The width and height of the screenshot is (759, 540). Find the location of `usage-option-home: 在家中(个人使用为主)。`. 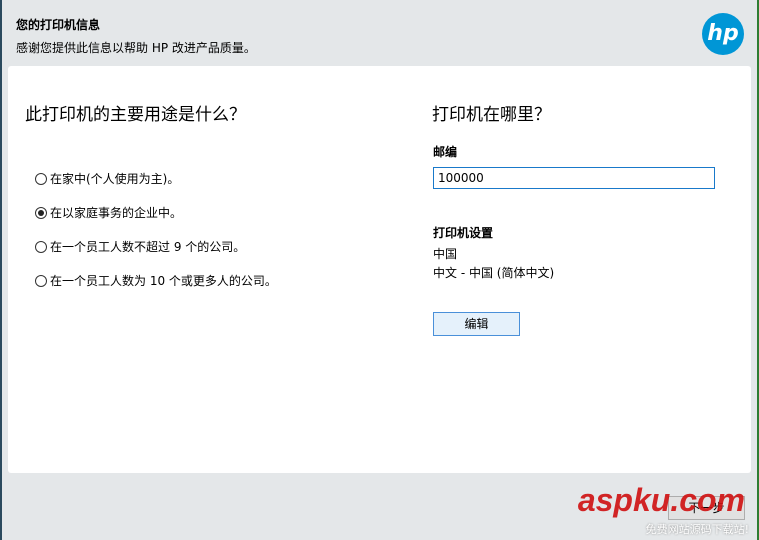

usage-option-home: 在家中(个人使用为主)。 is located at coordinates (107, 178).